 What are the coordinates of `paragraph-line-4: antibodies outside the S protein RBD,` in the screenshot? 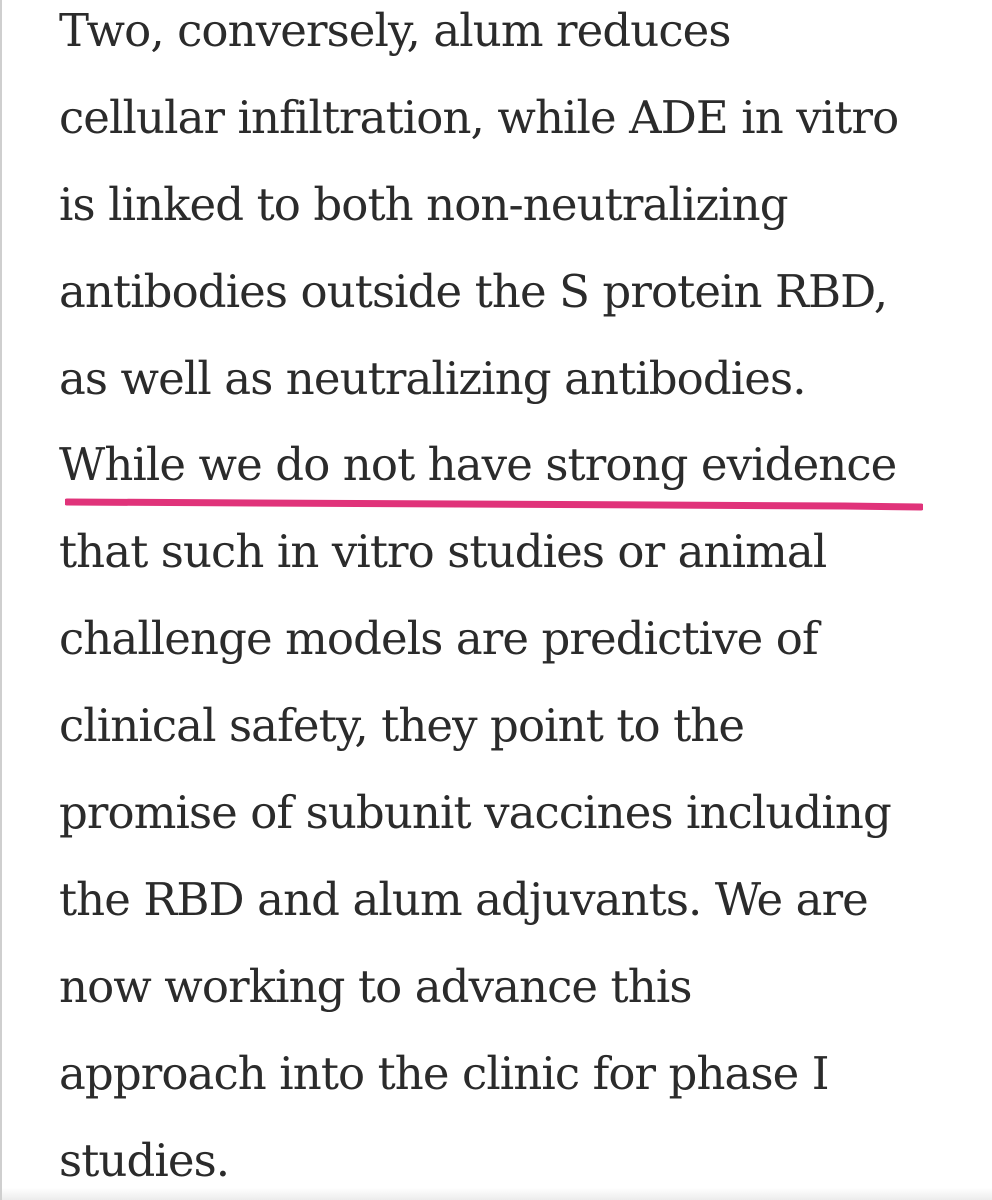 It's located at (473, 291).